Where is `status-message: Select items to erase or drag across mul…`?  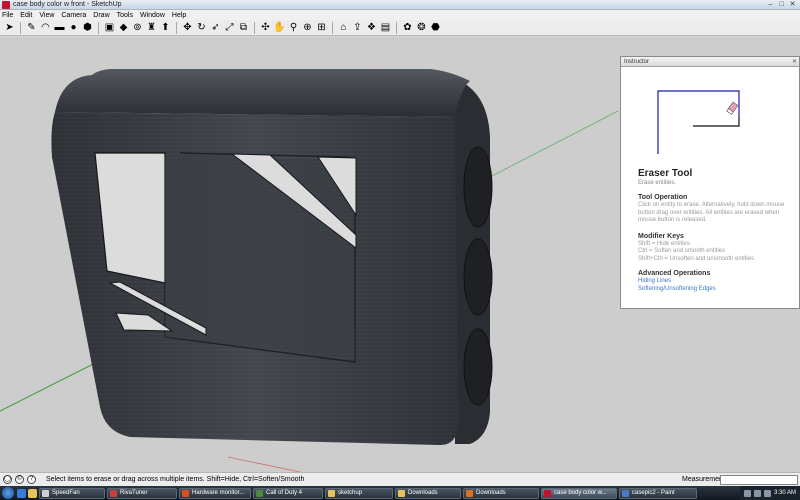
status-message: Select items to erase or drag across mul… is located at coordinates (175, 479).